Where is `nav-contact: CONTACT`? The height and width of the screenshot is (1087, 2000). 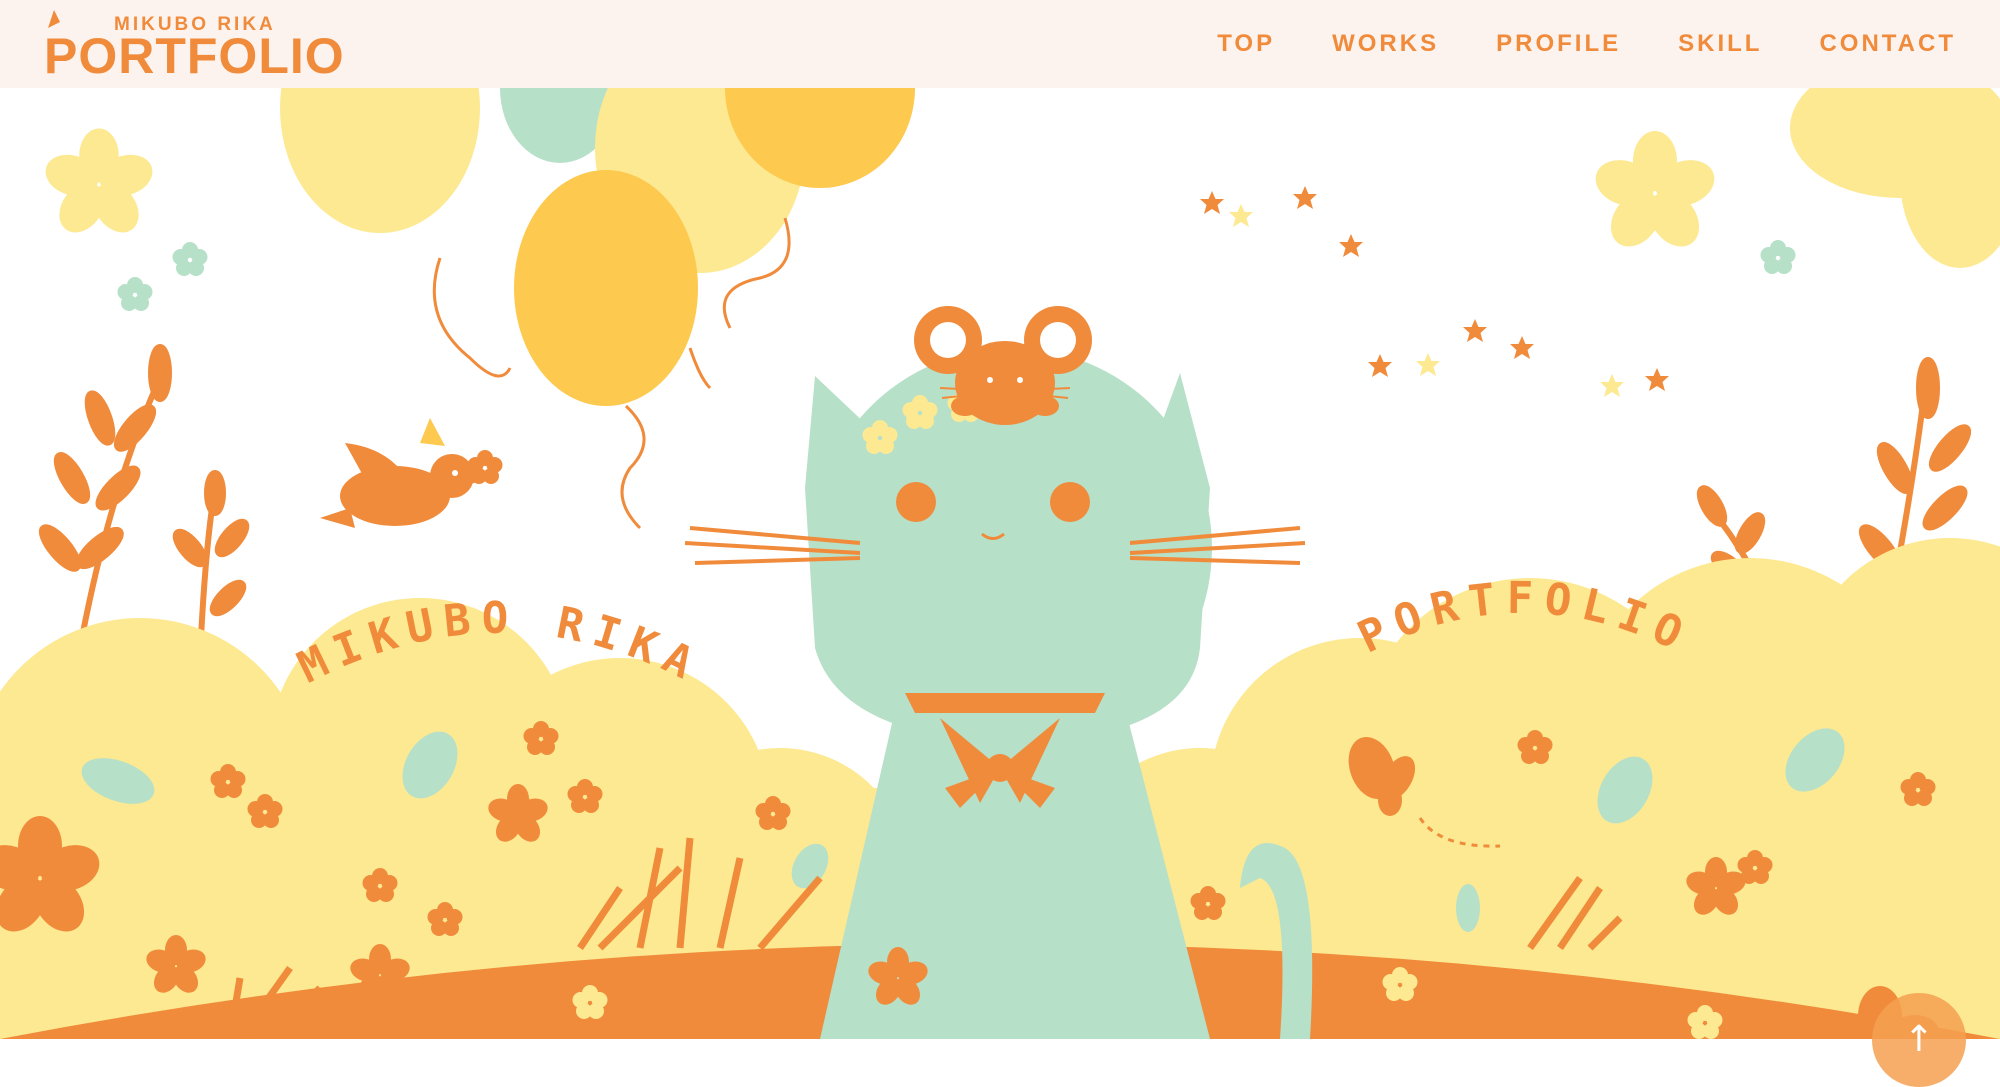 nav-contact: CONTACT is located at coordinates (1887, 44).